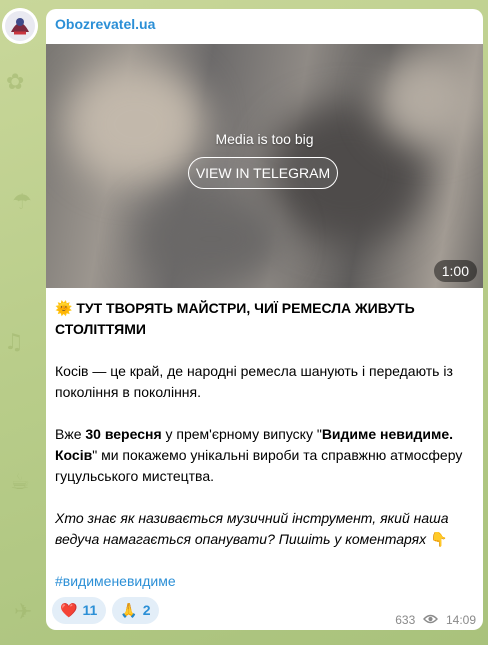 The width and height of the screenshot is (488, 645). What do you see at coordinates (241, 434) in the screenshot?
I see `text-span: у прем'єрному випуску "` at bounding box center [241, 434].